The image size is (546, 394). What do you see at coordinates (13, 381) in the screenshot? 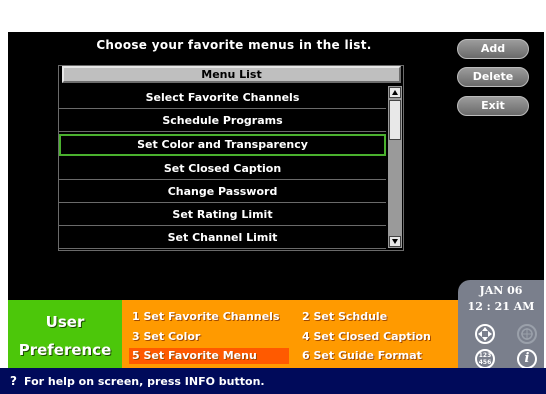
I see `help-question-icon: ?` at bounding box center [13, 381].